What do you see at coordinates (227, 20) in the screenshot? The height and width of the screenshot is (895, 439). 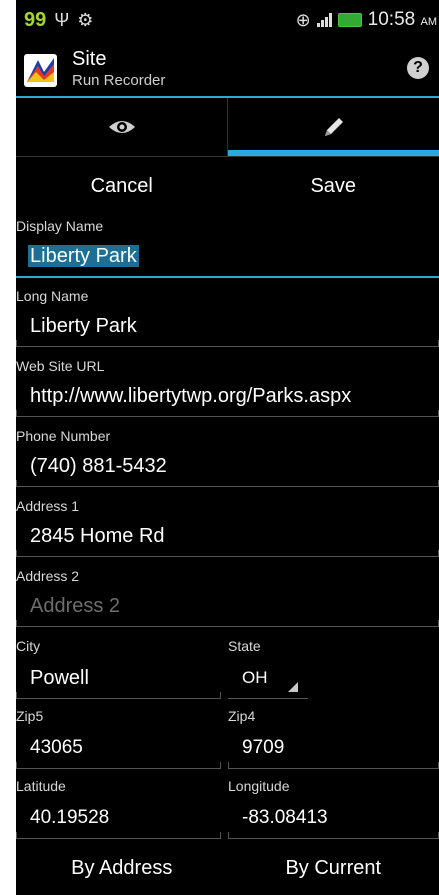 I see `status-bar: 99 Ψ ⚙ ⊕ 10:58 AM` at bounding box center [227, 20].